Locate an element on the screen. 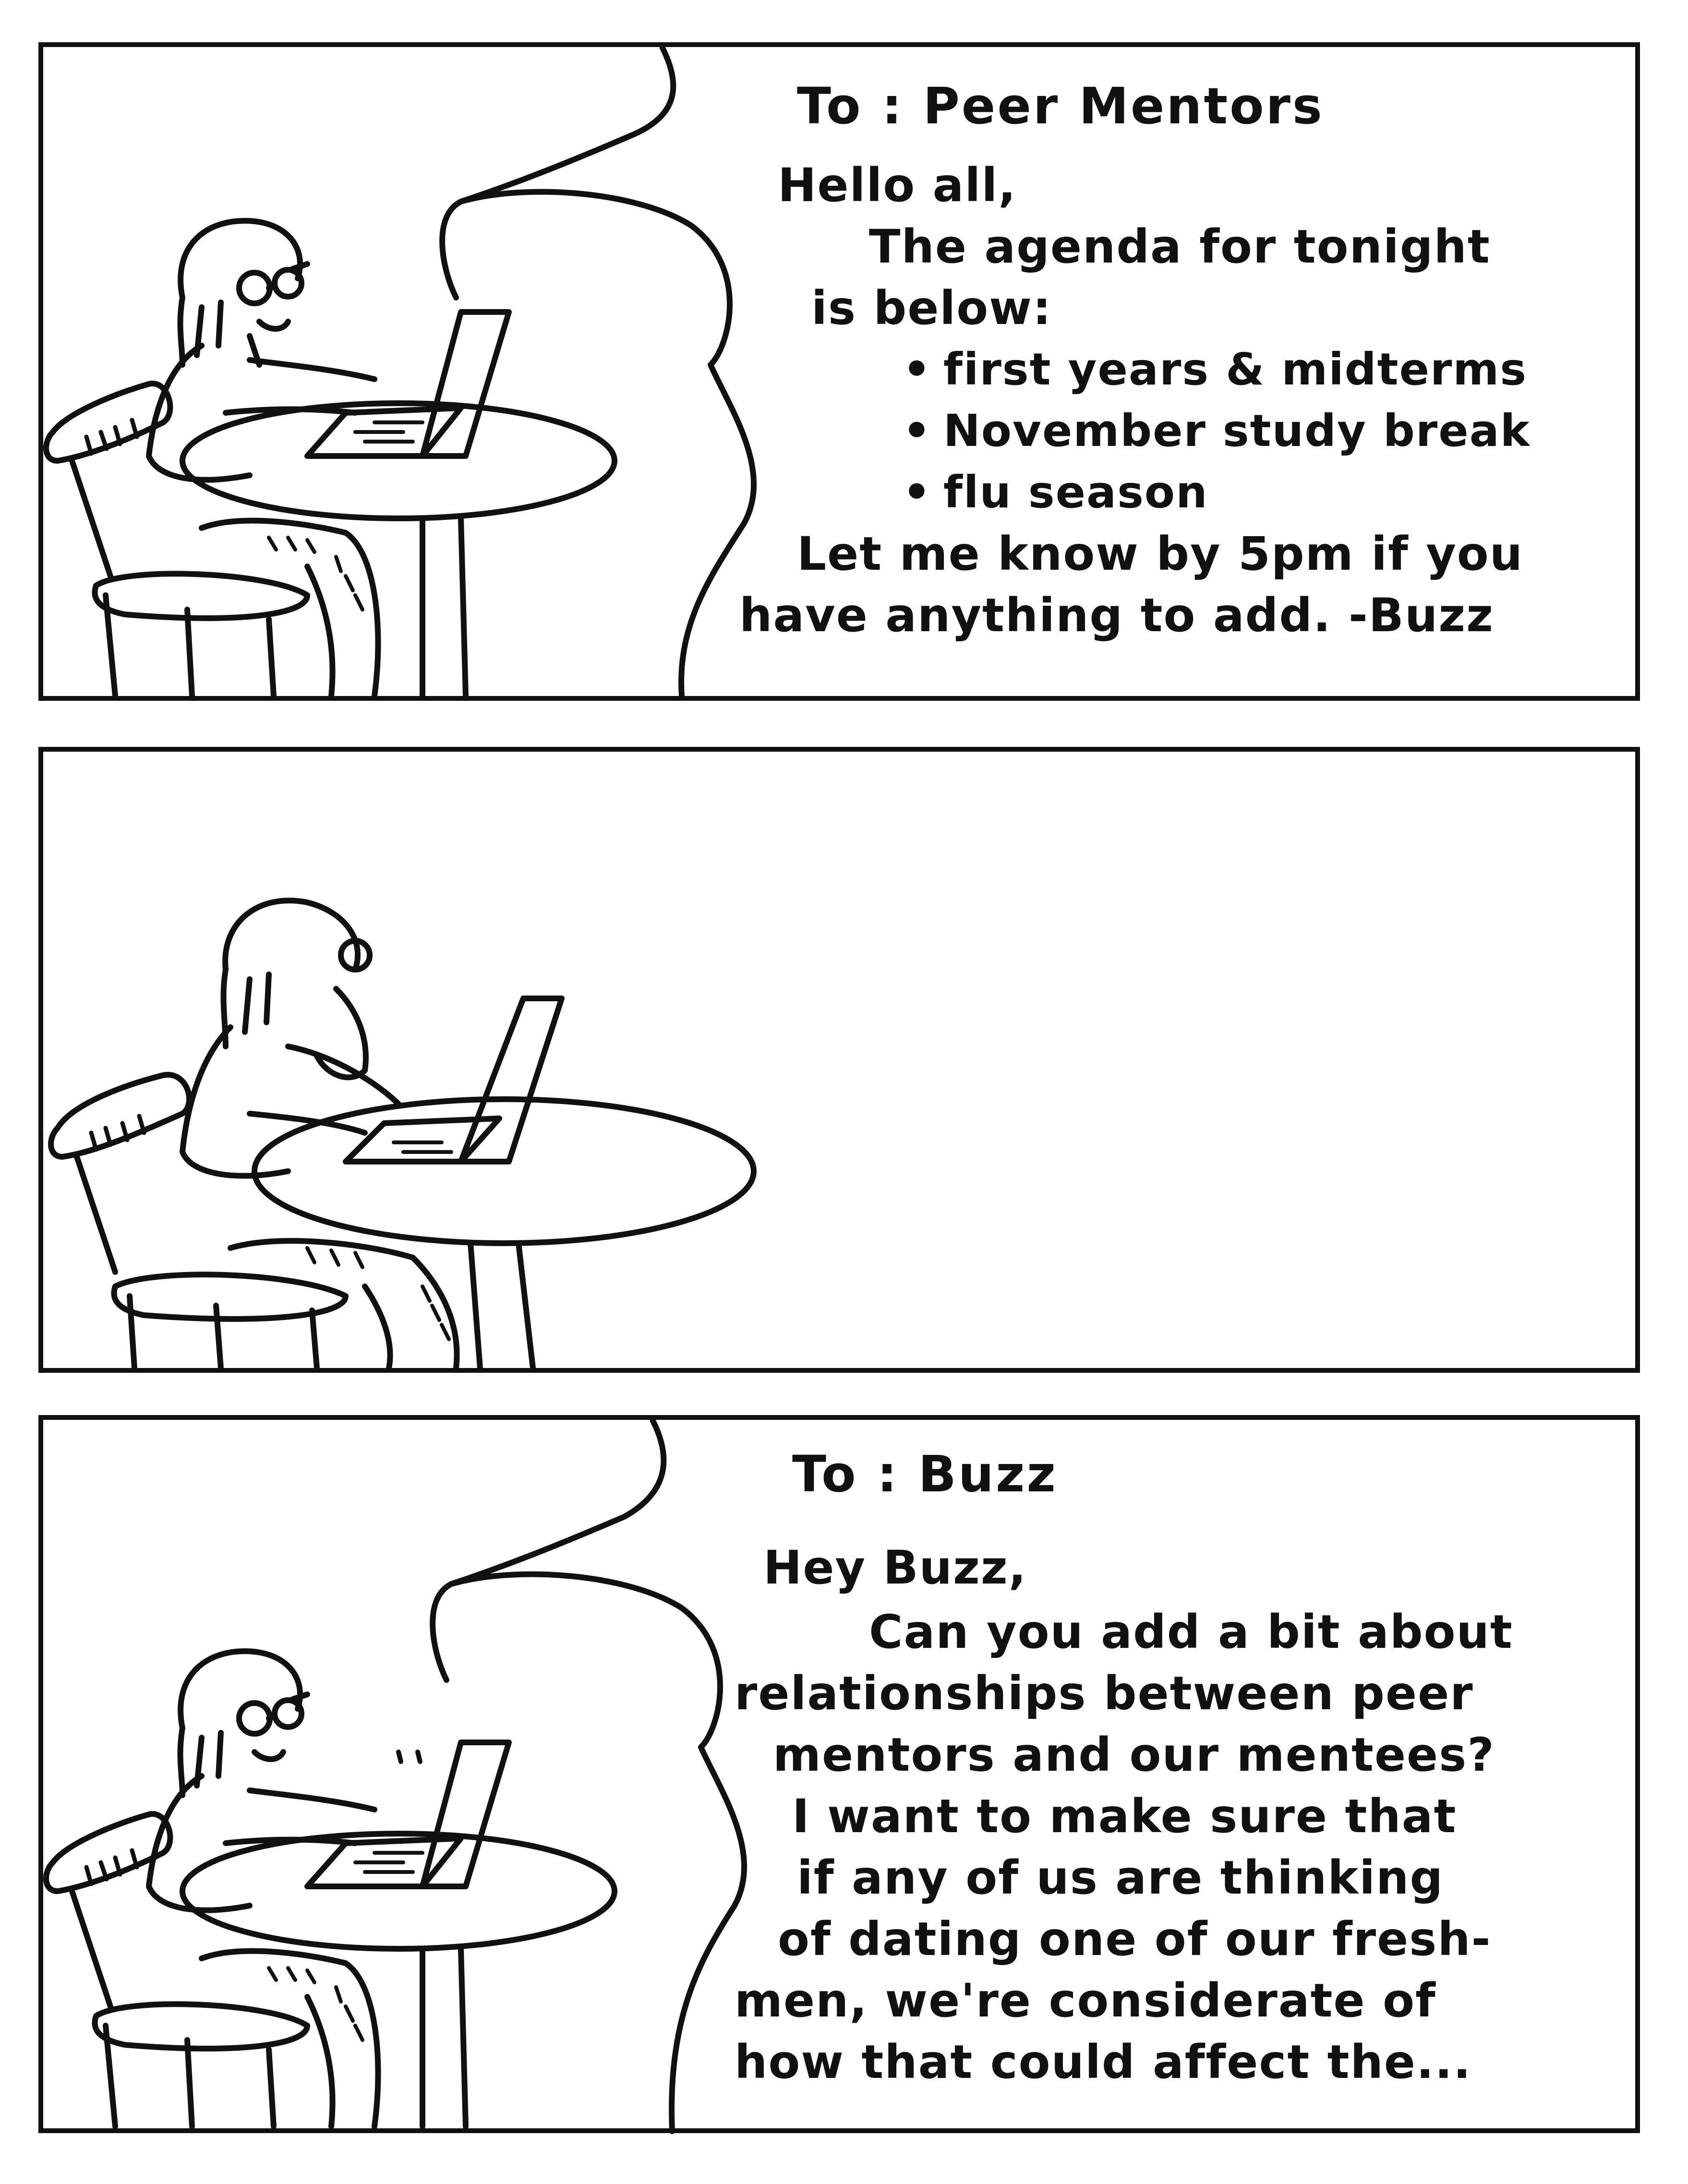  glasses-1a is located at coordinates (255, 288).